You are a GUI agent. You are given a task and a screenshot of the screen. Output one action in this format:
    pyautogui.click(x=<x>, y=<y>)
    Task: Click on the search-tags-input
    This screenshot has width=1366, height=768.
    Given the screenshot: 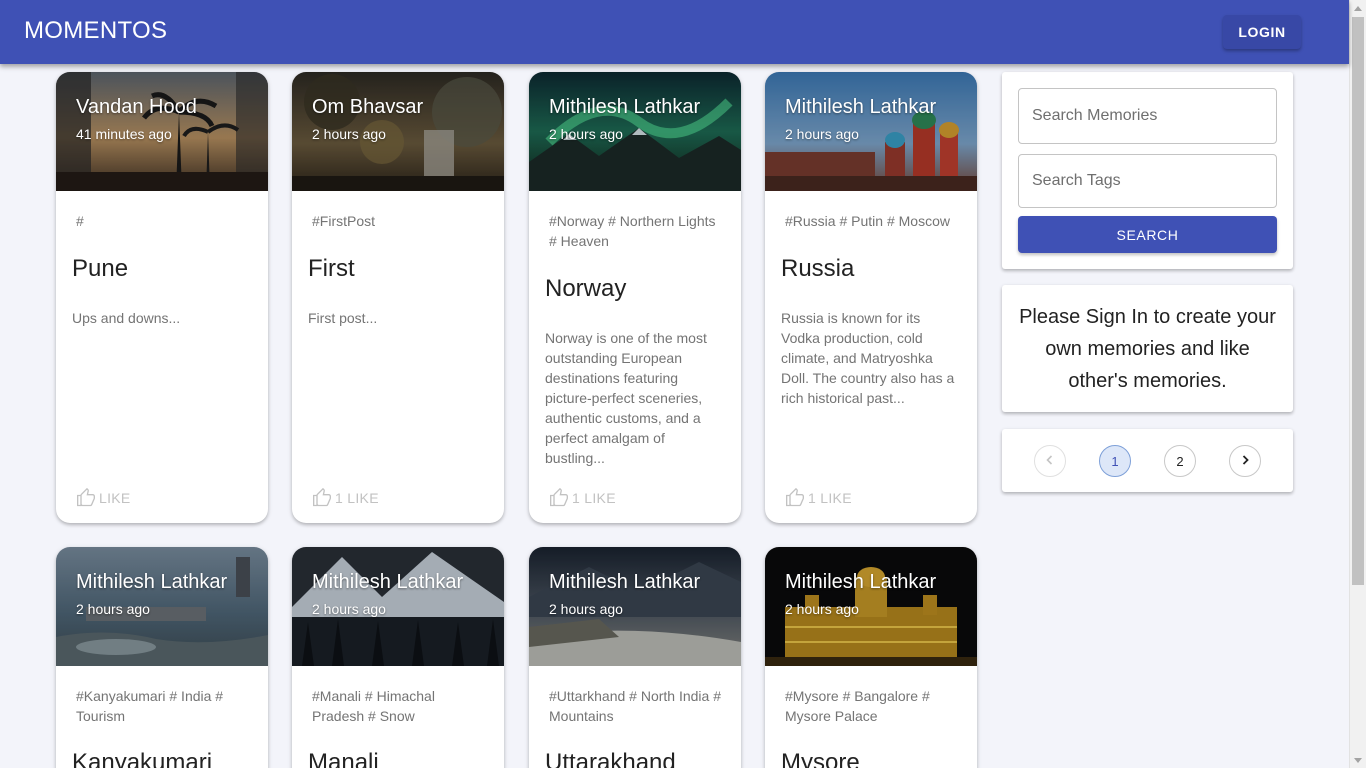 What is the action you would take?
    pyautogui.click(x=1147, y=181)
    